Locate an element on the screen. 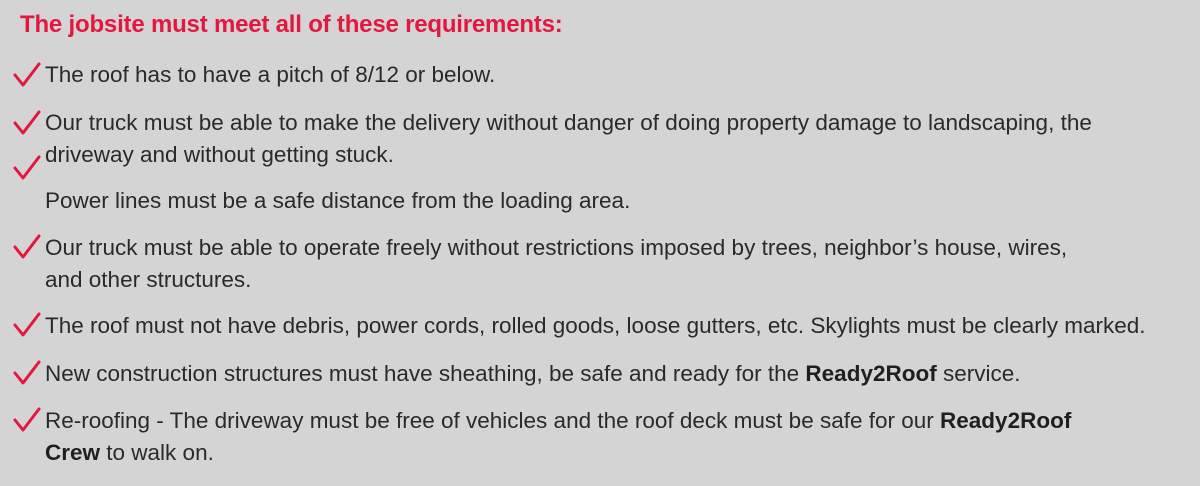 This screenshot has width=1200, height=486. requirement-delivery-line2: driveway and without getting stuck. is located at coordinates (219, 154).